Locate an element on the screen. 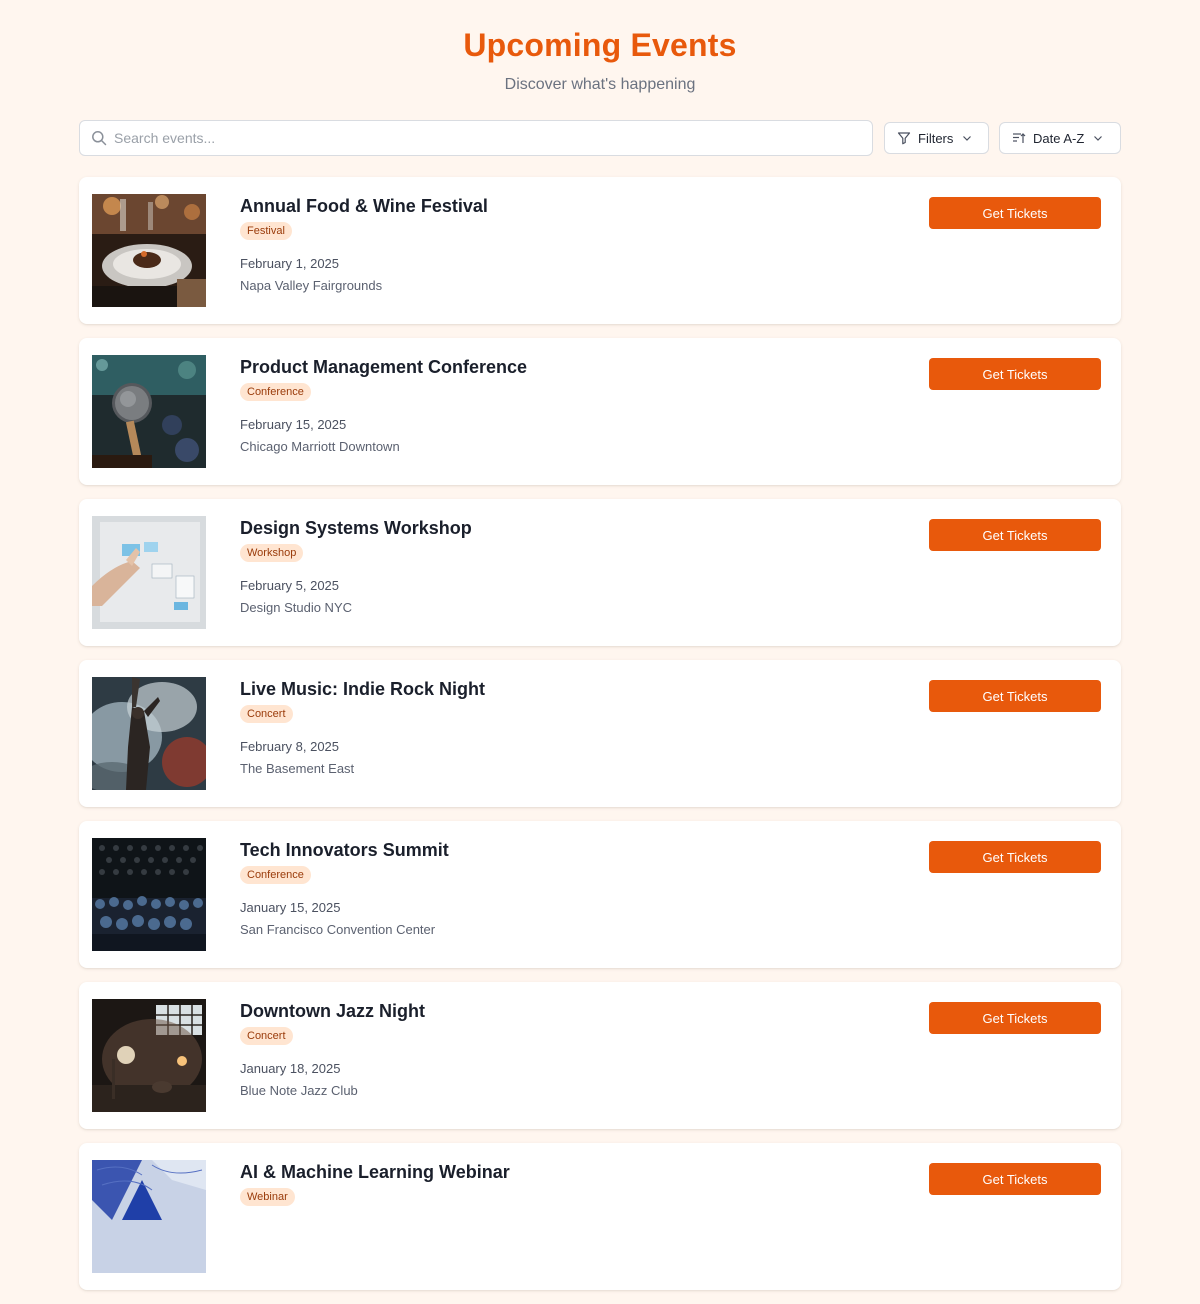 This screenshot has height=1304, width=1200. event-info: AI & Machine Learning Webinar Webinar is located at coordinates (375, 1183).